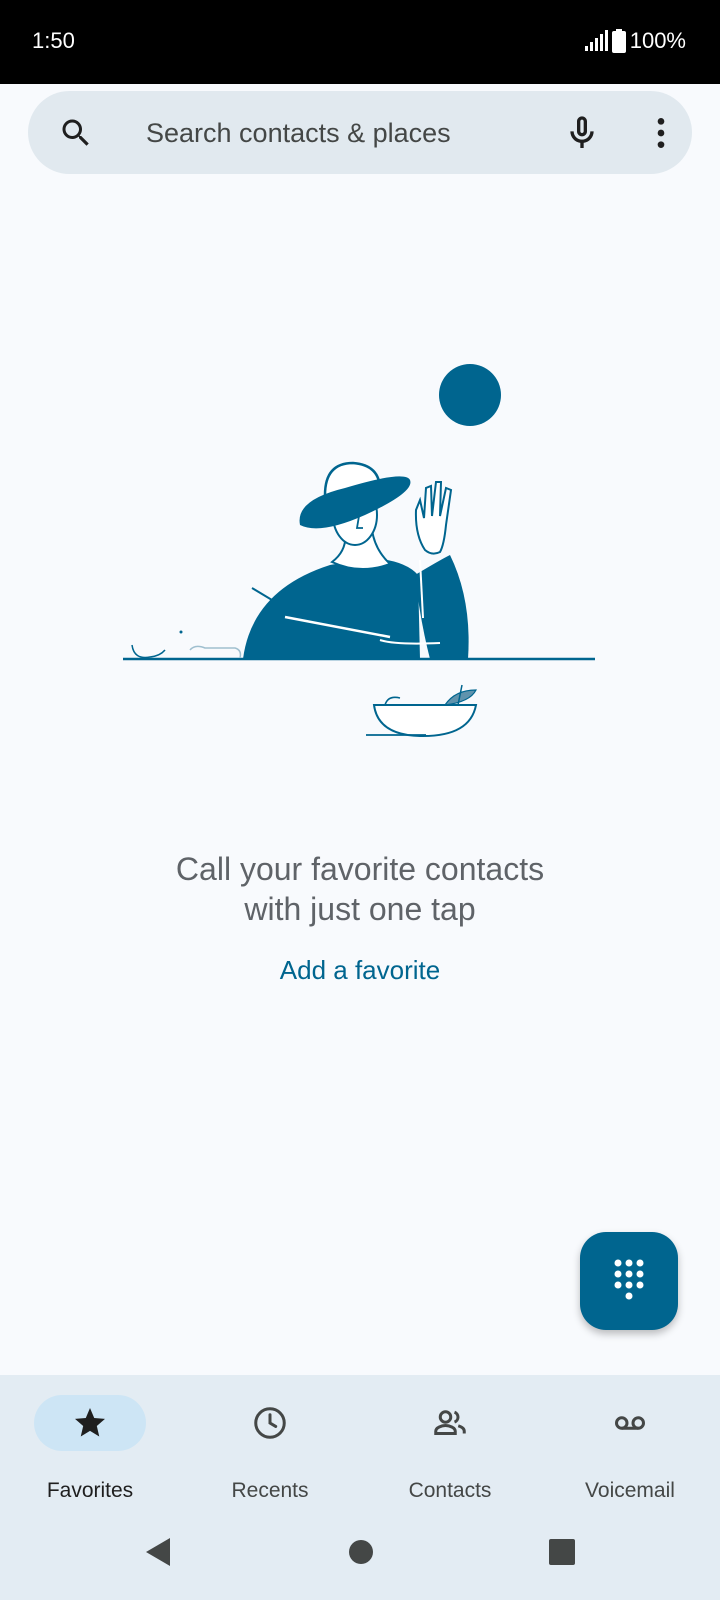 This screenshot has height=1600, width=720. Describe the element at coordinates (562, 1552) in the screenshot. I see `overview-icon` at that location.